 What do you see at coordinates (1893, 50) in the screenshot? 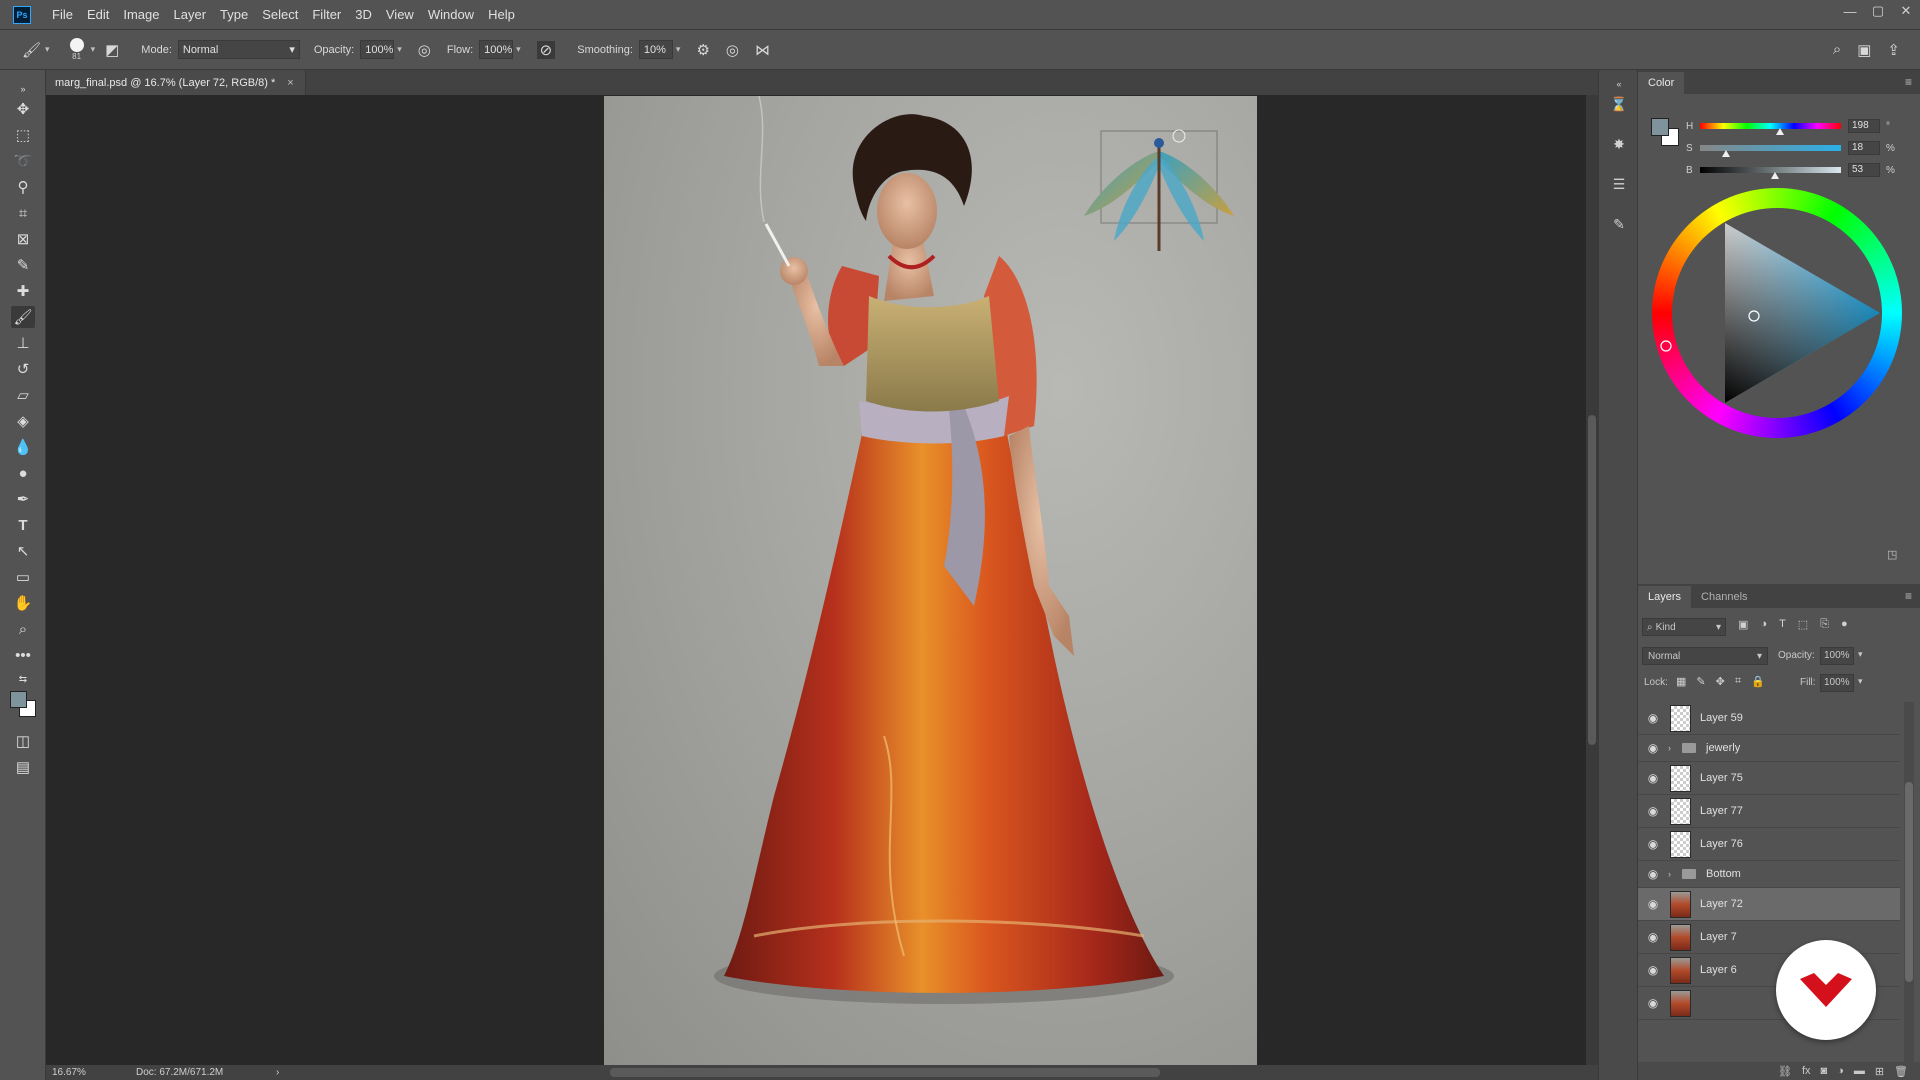
I see `share-icon: ⇪` at bounding box center [1893, 50].